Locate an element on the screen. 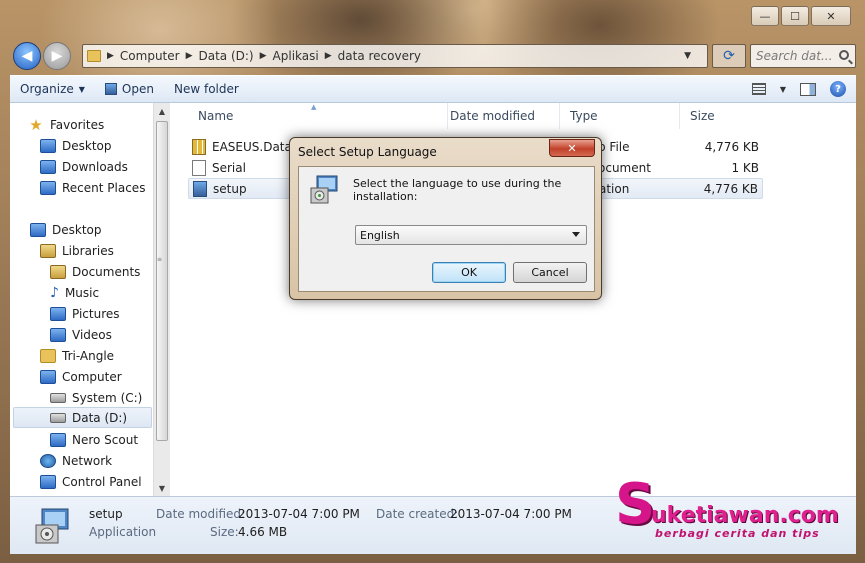 Image resolution: width=865 pixels, height=563 pixels. sidebar-item-network: Network is located at coordinates (96, 460).